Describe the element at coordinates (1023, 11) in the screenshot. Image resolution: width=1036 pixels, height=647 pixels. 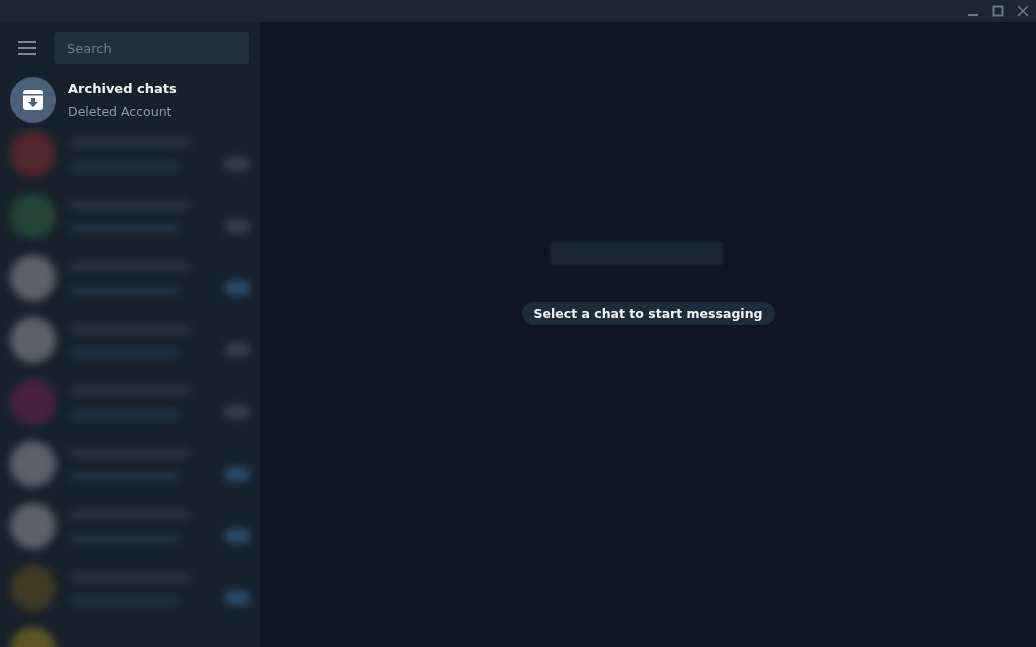
I see `close-icon` at that location.